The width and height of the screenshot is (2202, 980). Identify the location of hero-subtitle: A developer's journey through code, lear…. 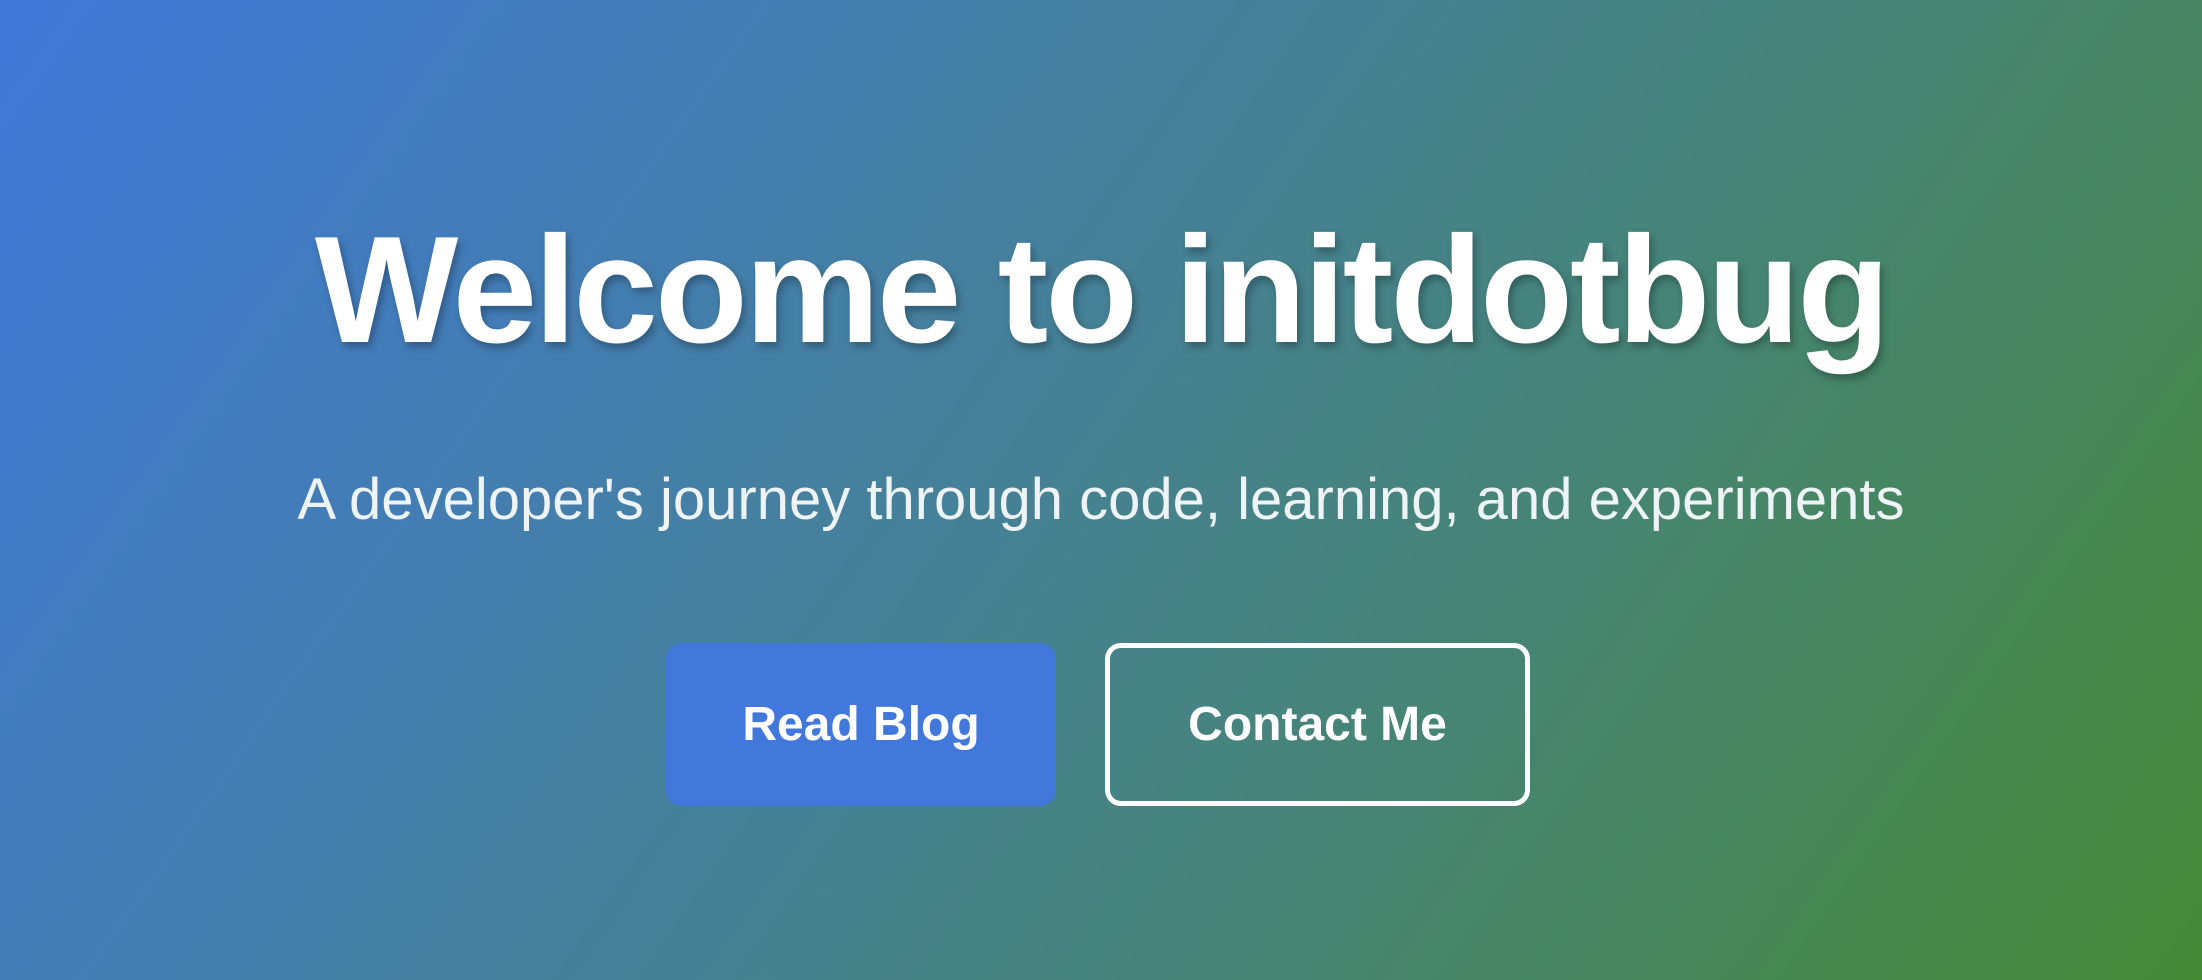
(1101, 499).